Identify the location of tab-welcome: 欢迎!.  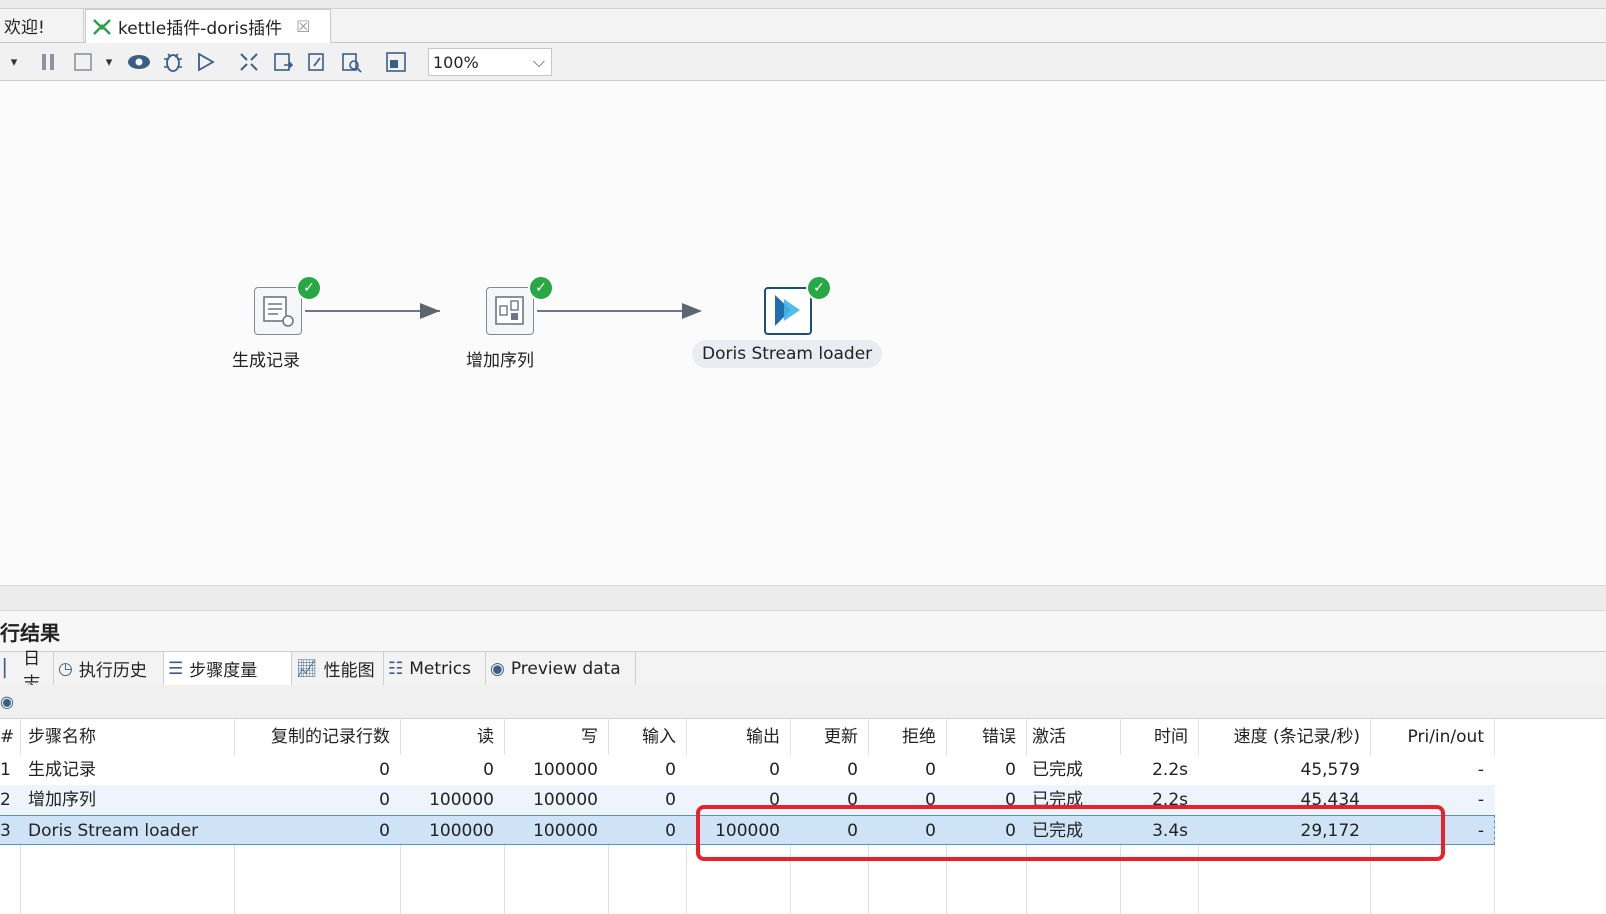
(42, 25).